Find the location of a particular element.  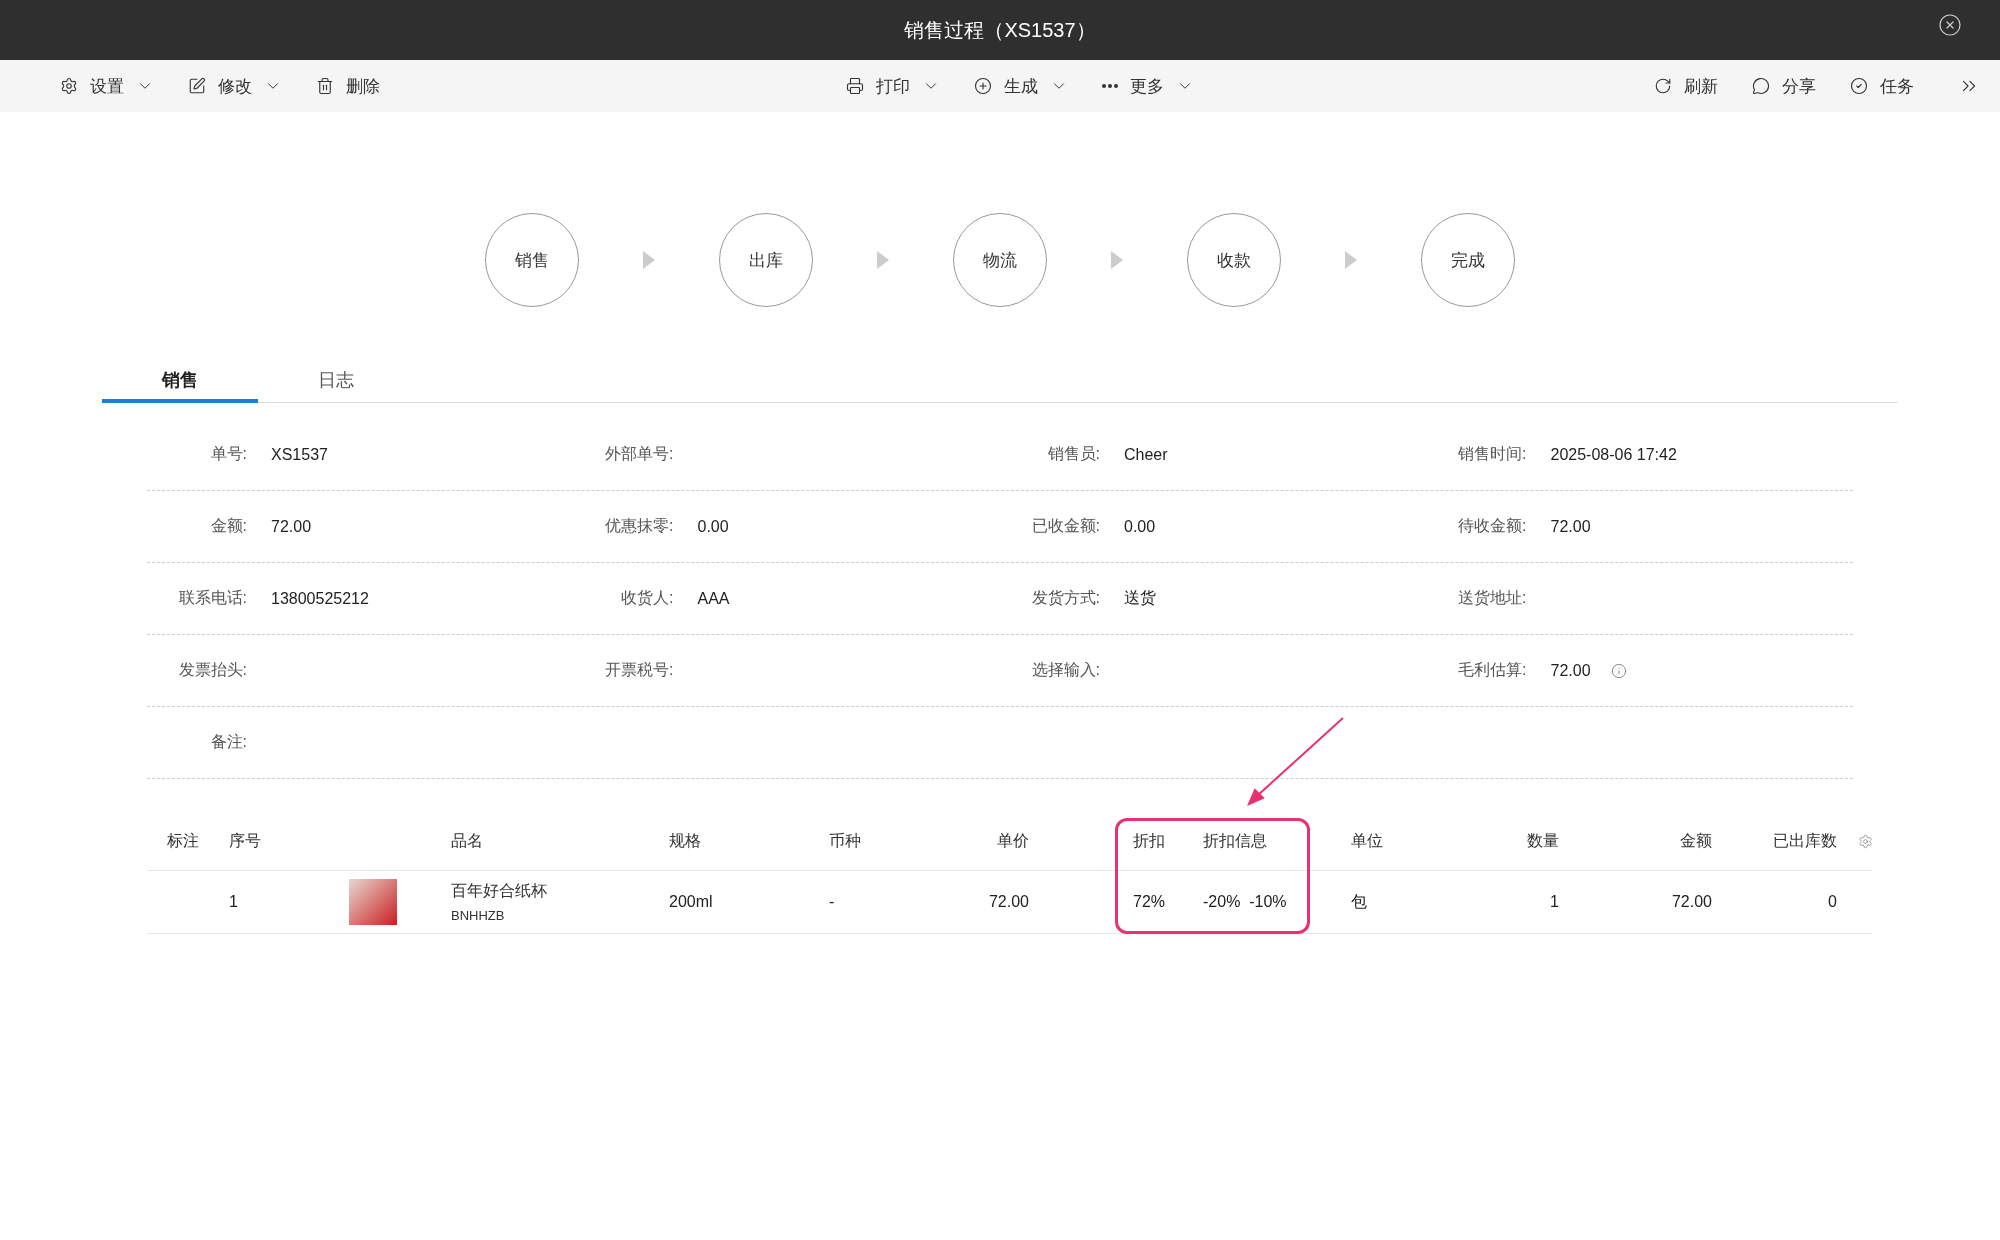

column-header: 序号 is located at coordinates (244, 840).